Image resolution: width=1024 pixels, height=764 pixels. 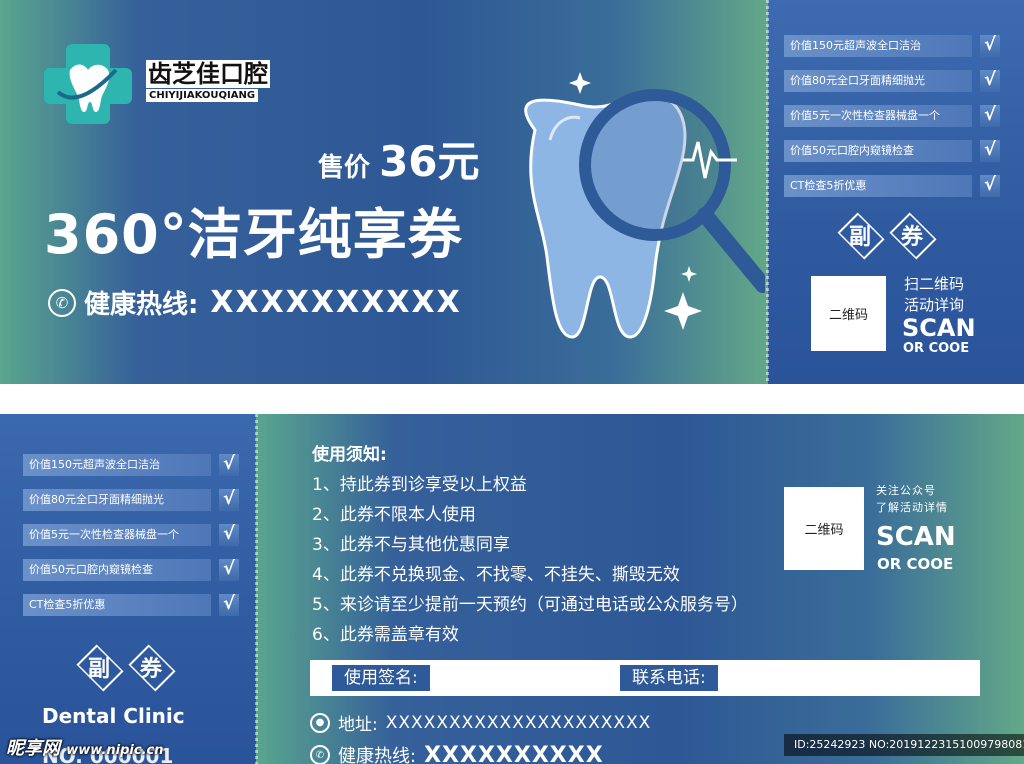 I want to click on watermark-url: www.nipic.cn, so click(x=115, y=750).